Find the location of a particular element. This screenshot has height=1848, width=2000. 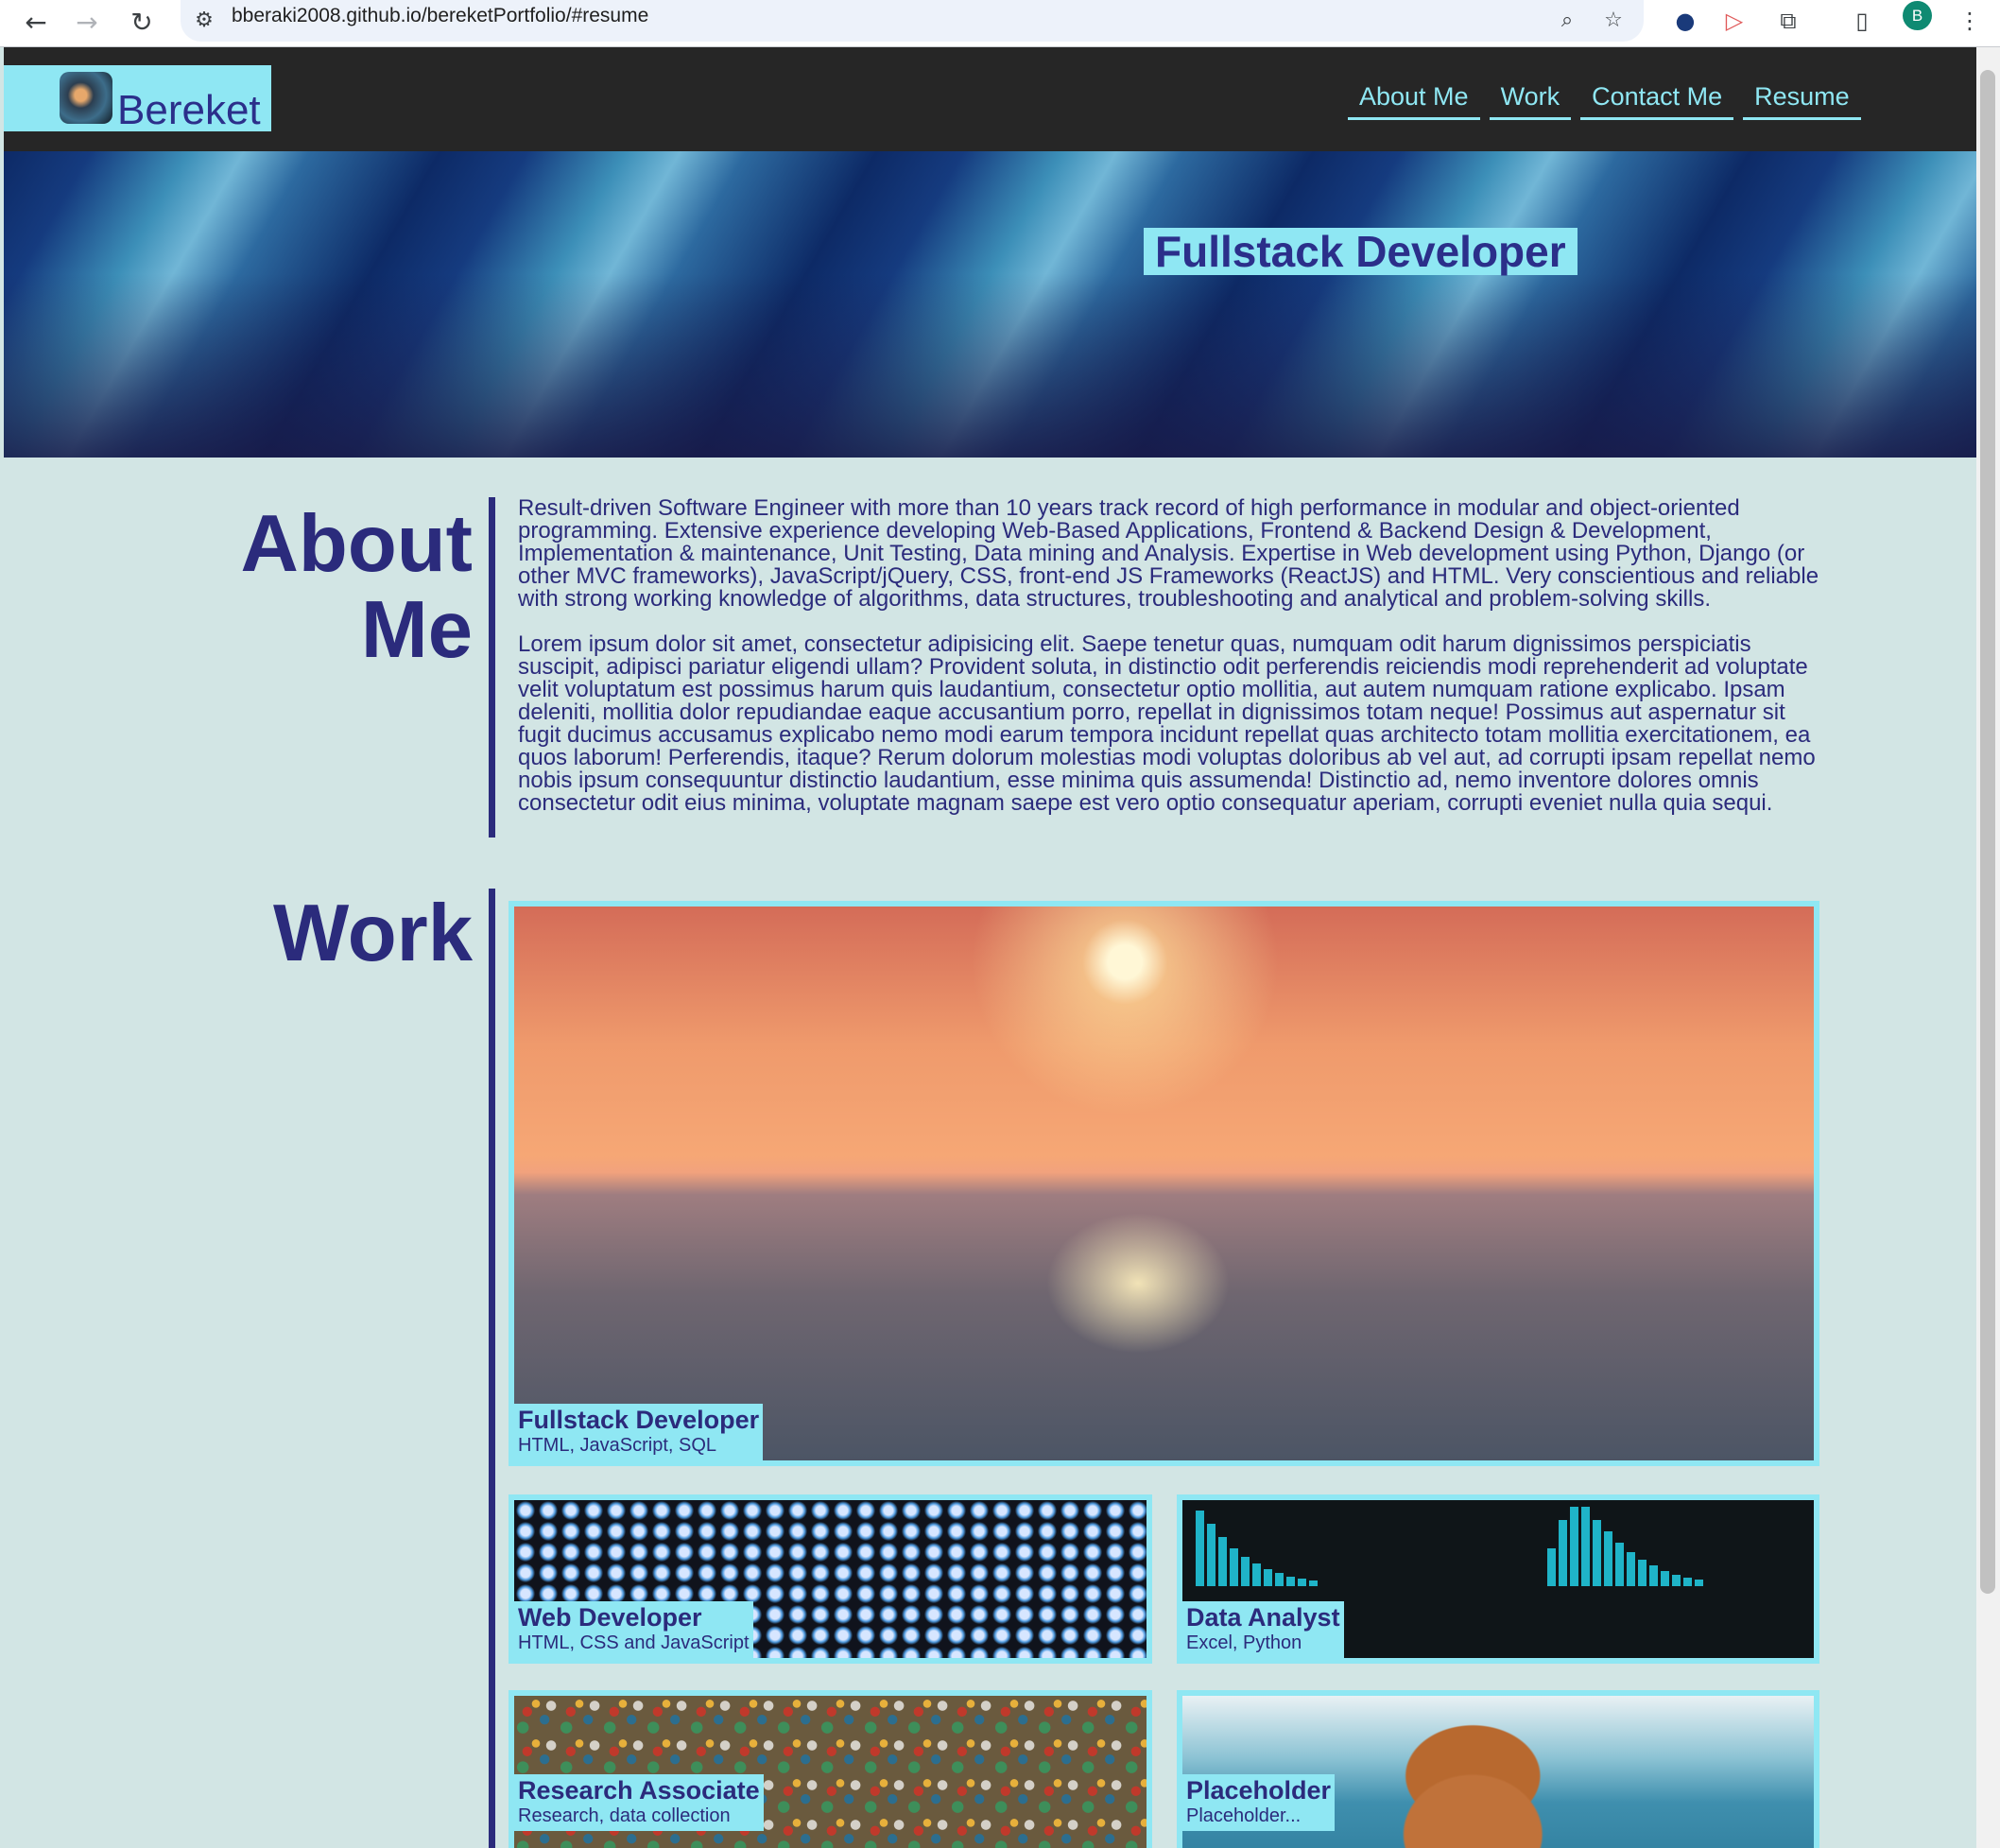

main-nav: About Me Work Contact Me Resume is located at coordinates (1605, 100).